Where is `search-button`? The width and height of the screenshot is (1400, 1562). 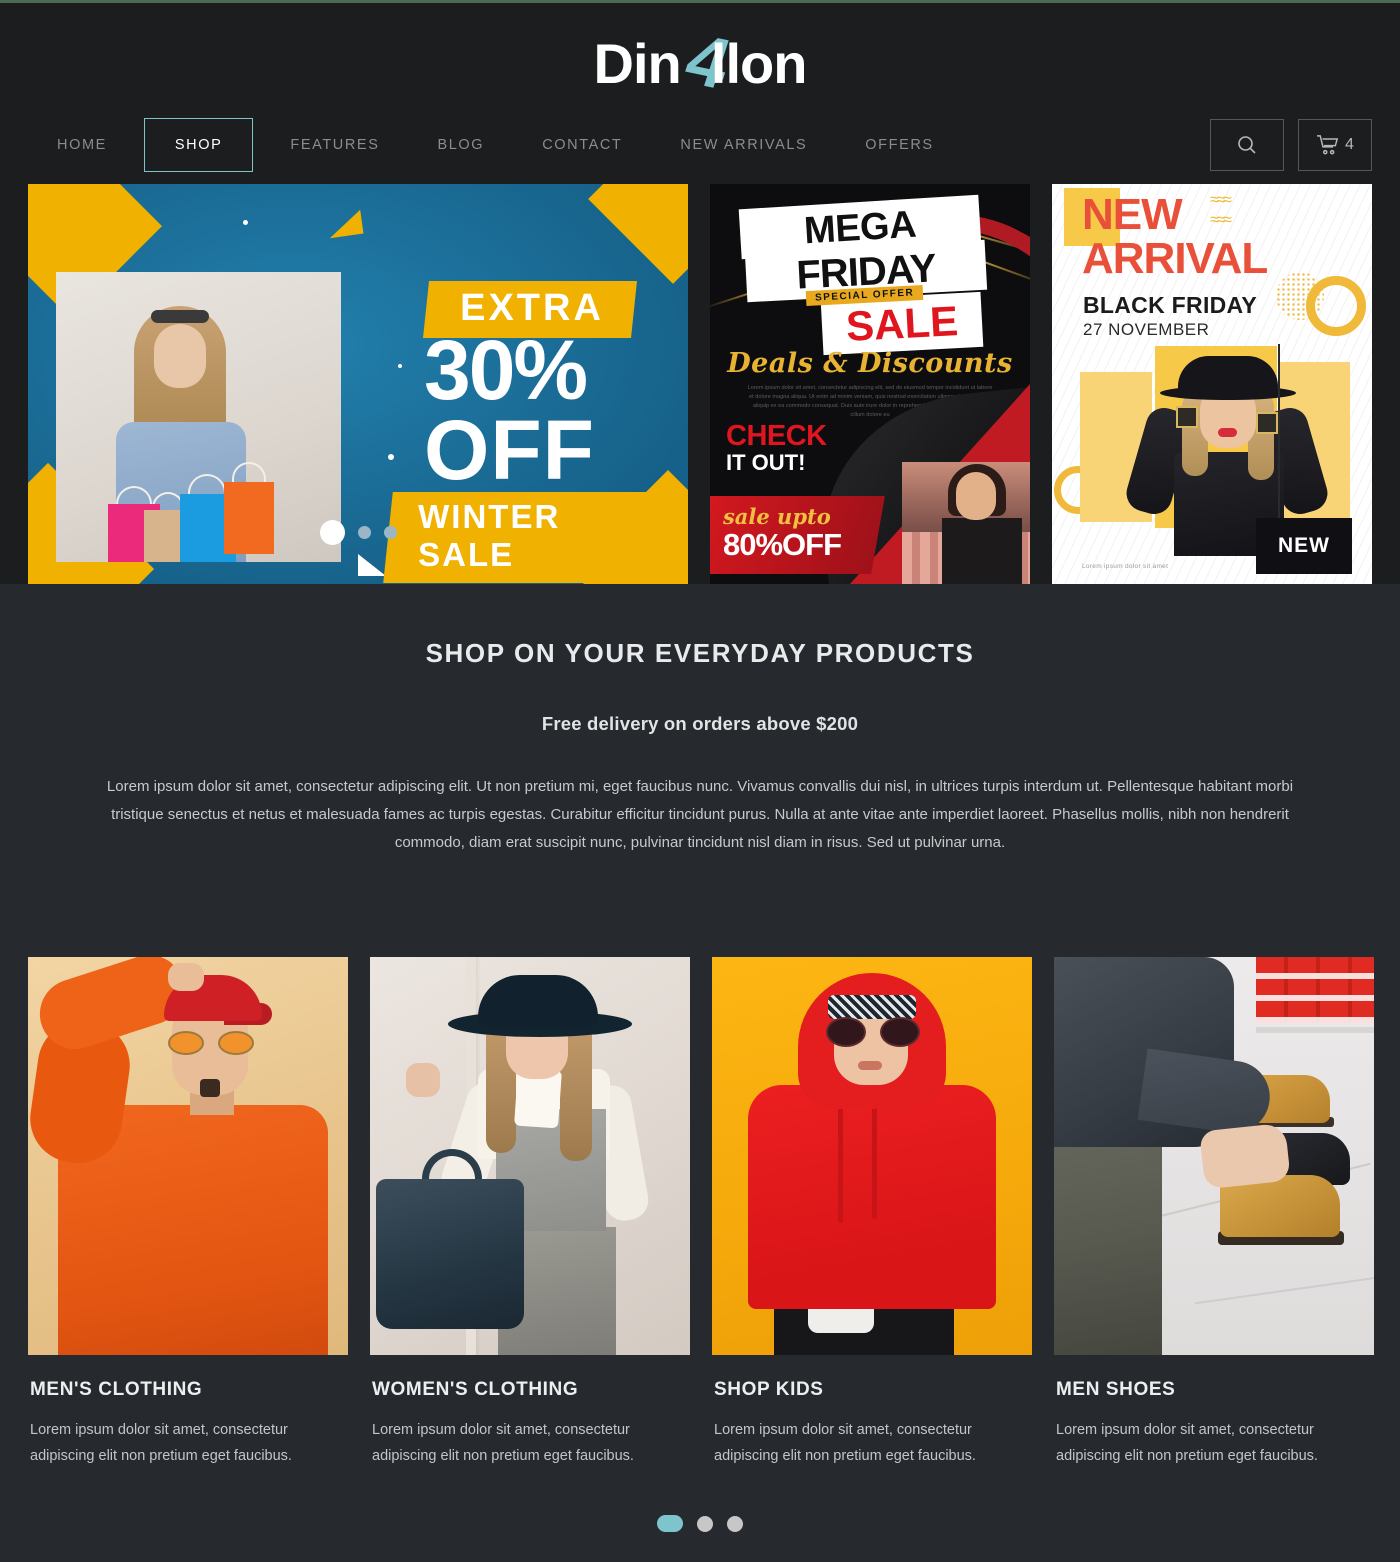
search-button is located at coordinates (1247, 145).